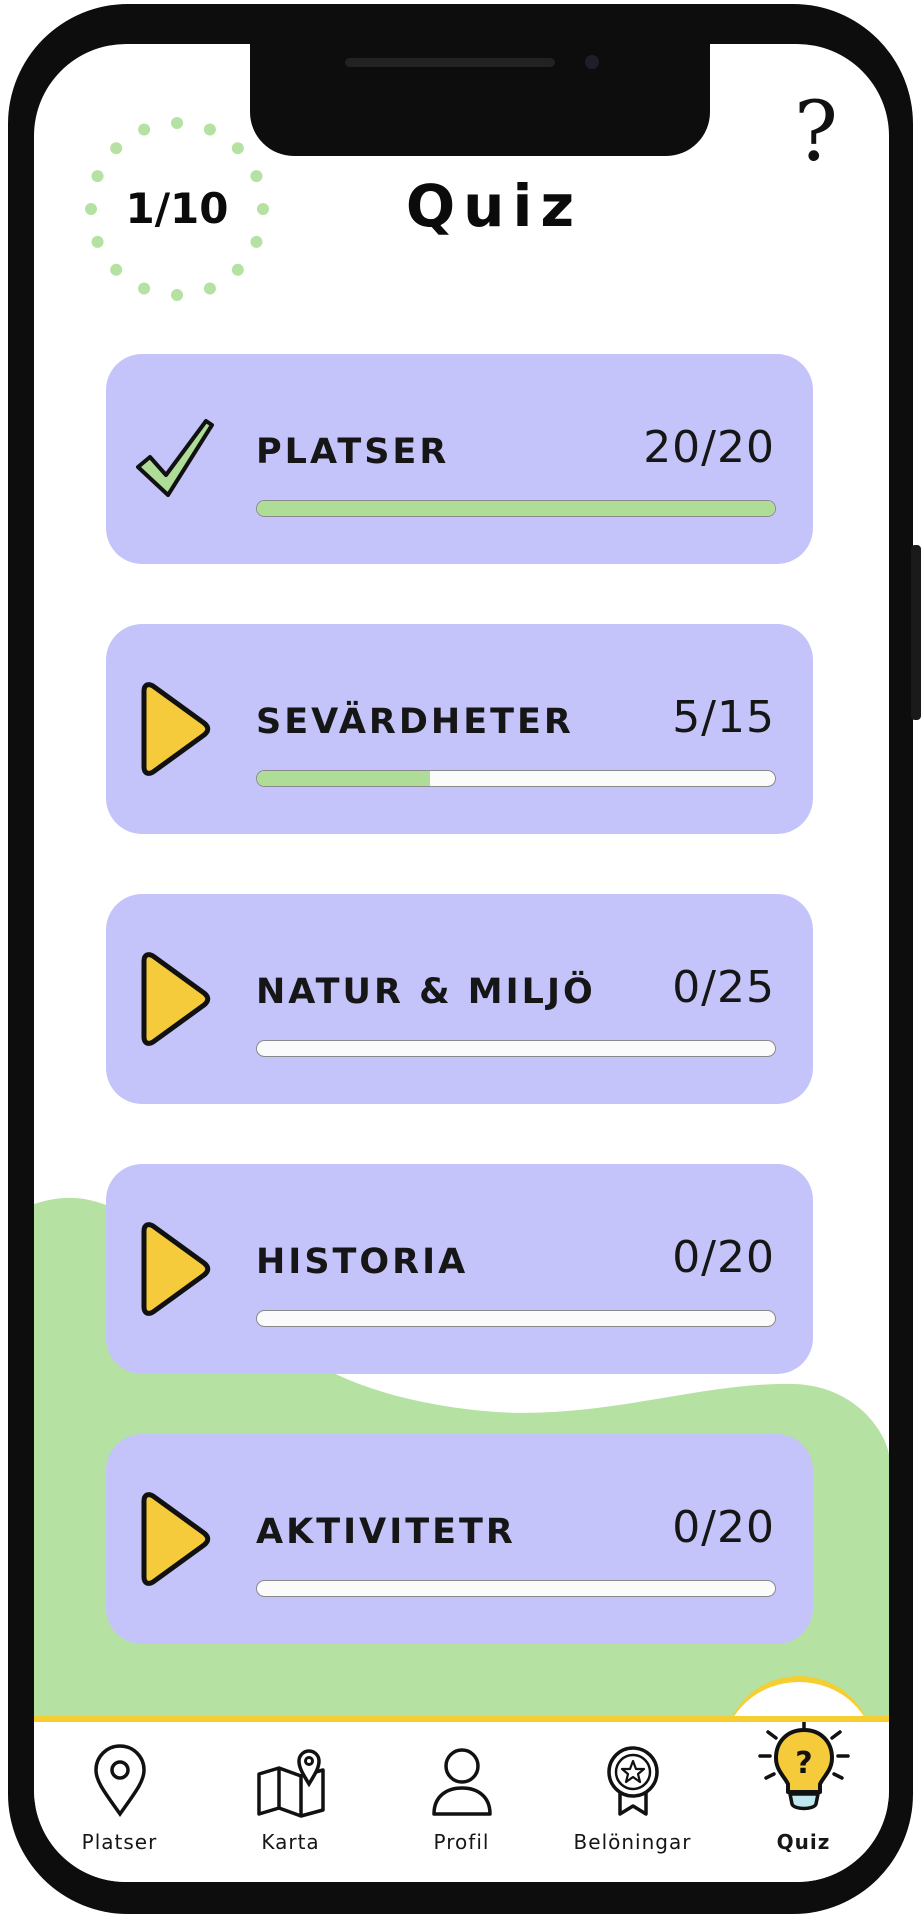 This screenshot has height=1920, width=923. What do you see at coordinates (459, 459) in the screenshot?
I see `category-card-platser: PLATSER 20/20` at bounding box center [459, 459].